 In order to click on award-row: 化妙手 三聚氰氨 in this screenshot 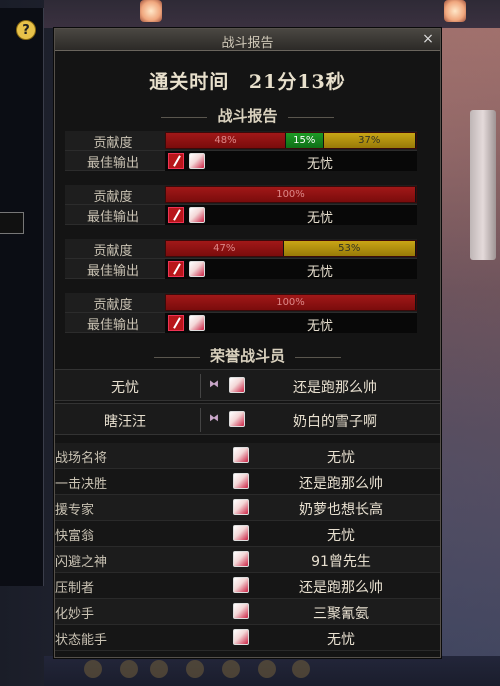, I will do `click(247, 612)`.